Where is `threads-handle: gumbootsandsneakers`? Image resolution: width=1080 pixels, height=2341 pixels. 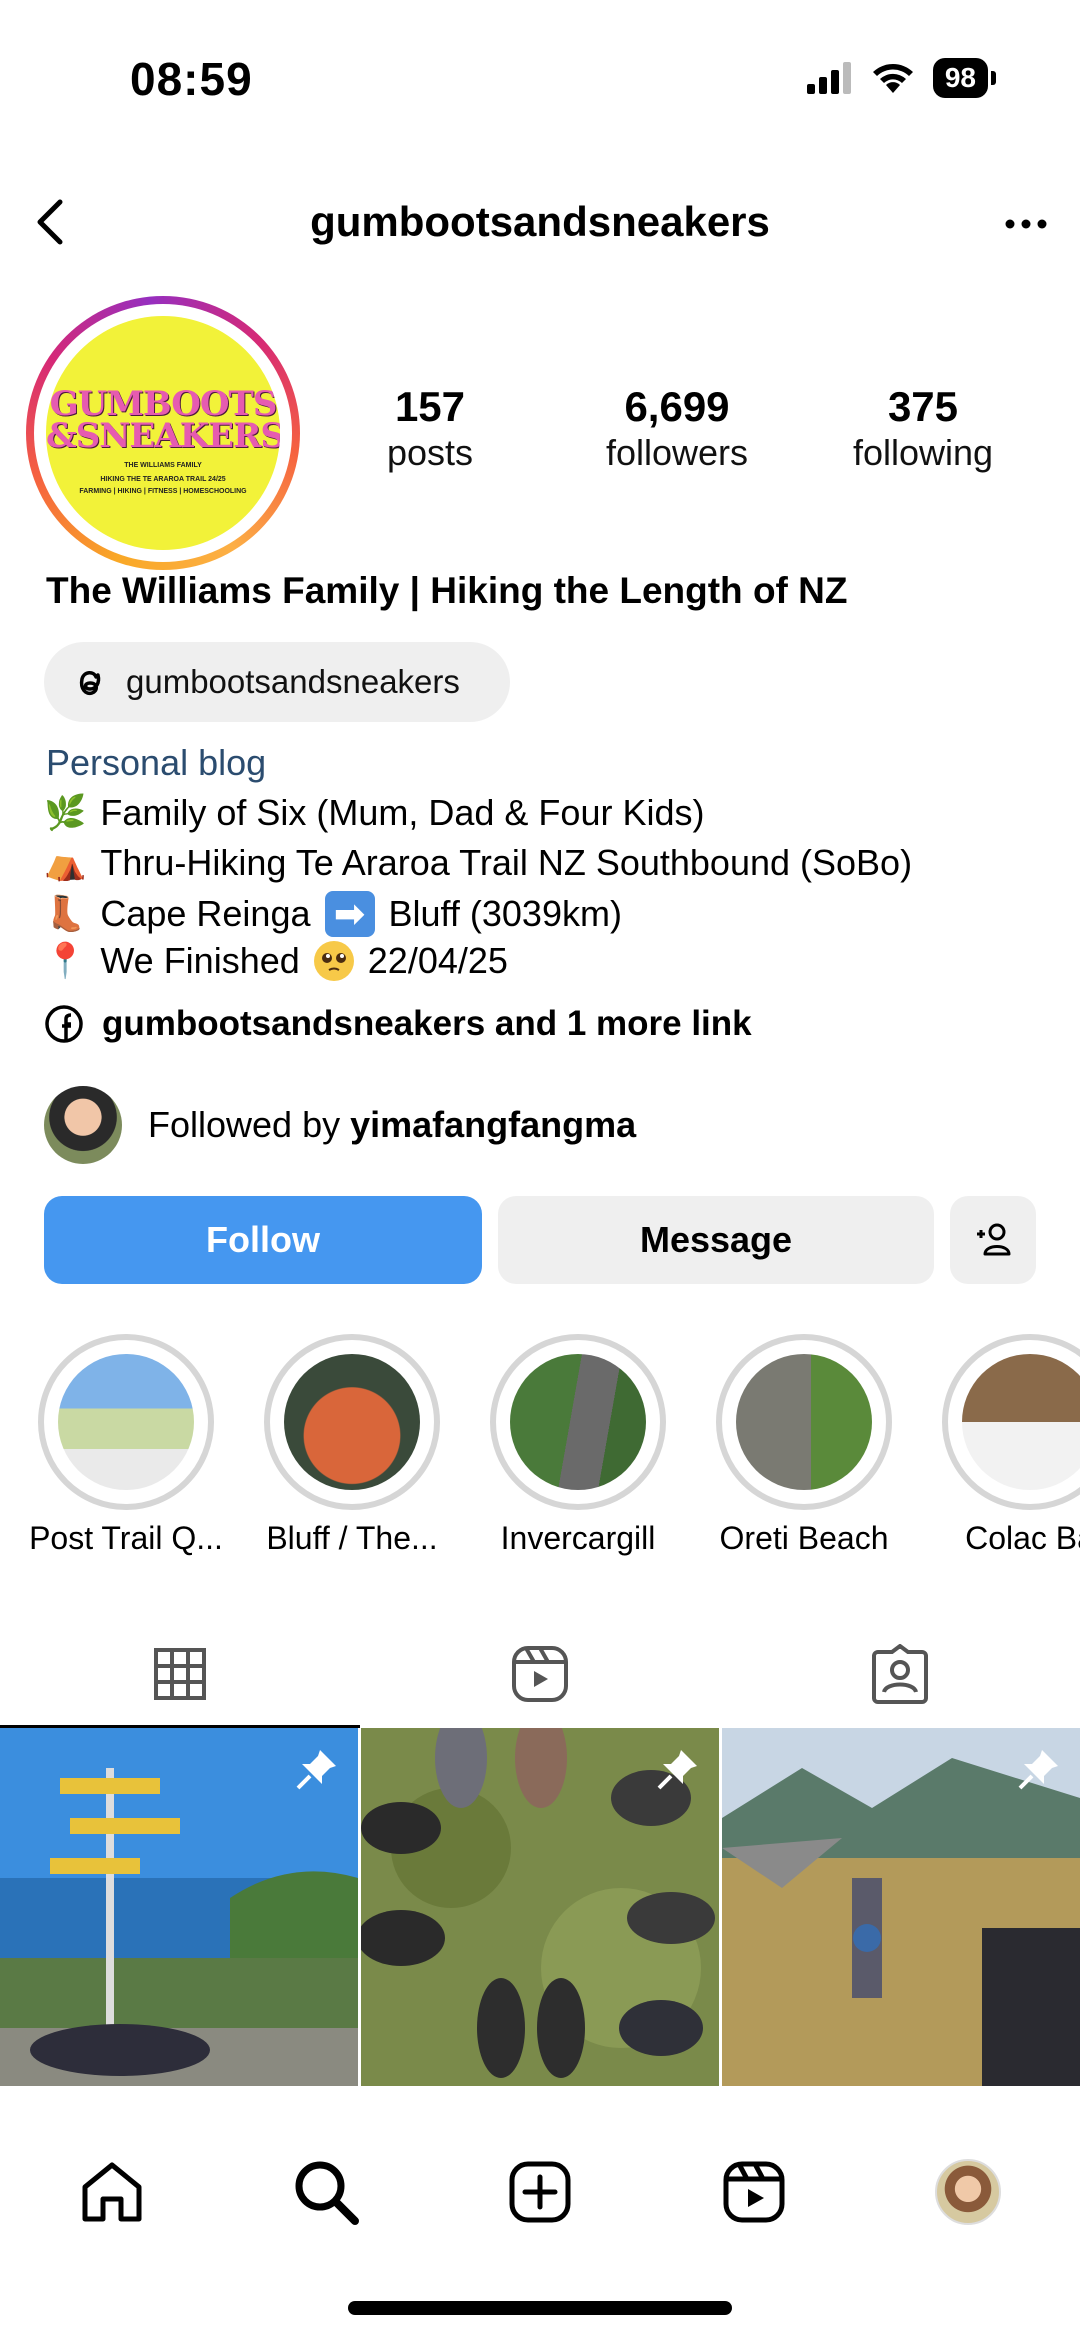 threads-handle: gumbootsandsneakers is located at coordinates (293, 681).